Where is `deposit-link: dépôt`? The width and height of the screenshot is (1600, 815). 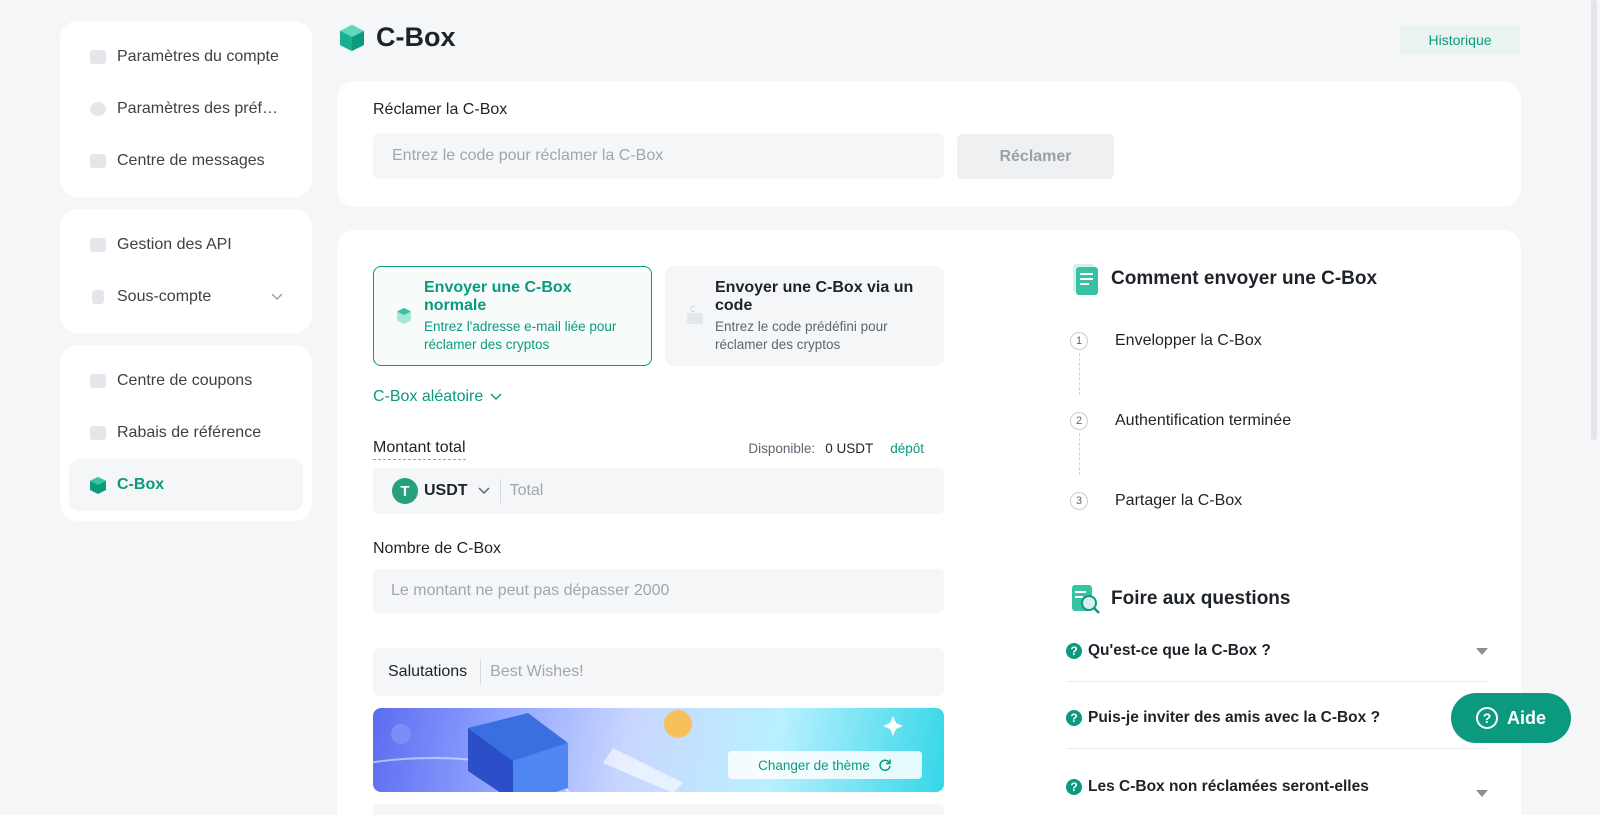 deposit-link: dépôt is located at coordinates (907, 448).